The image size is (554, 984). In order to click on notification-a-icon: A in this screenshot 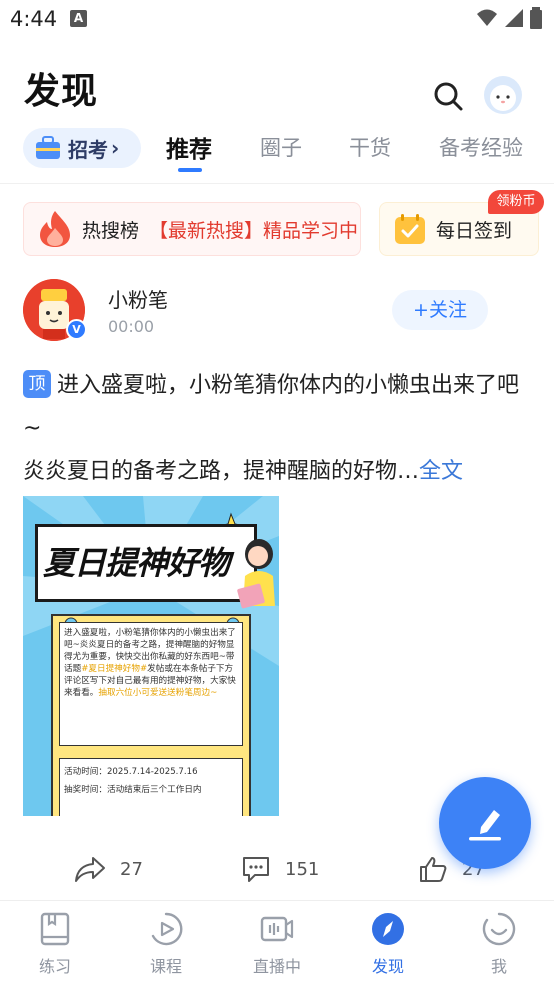, I will do `click(78, 18)`.